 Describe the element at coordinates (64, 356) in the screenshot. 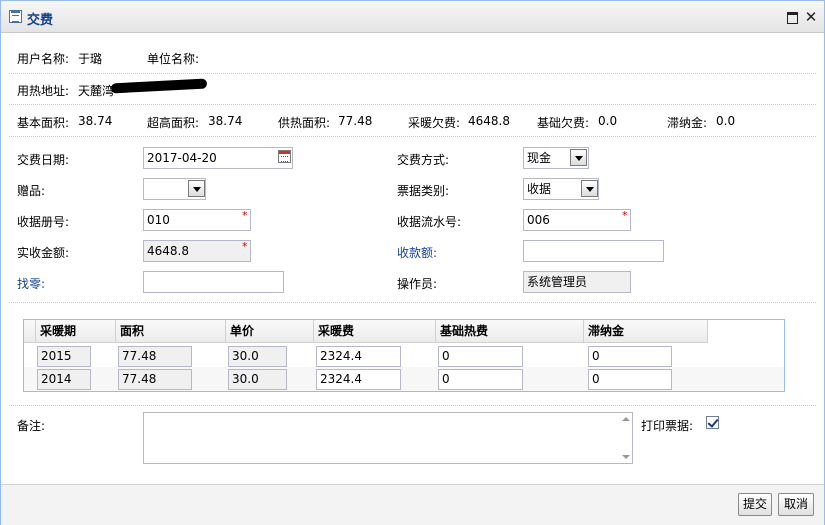

I see `grid-cell-period: 2015` at that location.